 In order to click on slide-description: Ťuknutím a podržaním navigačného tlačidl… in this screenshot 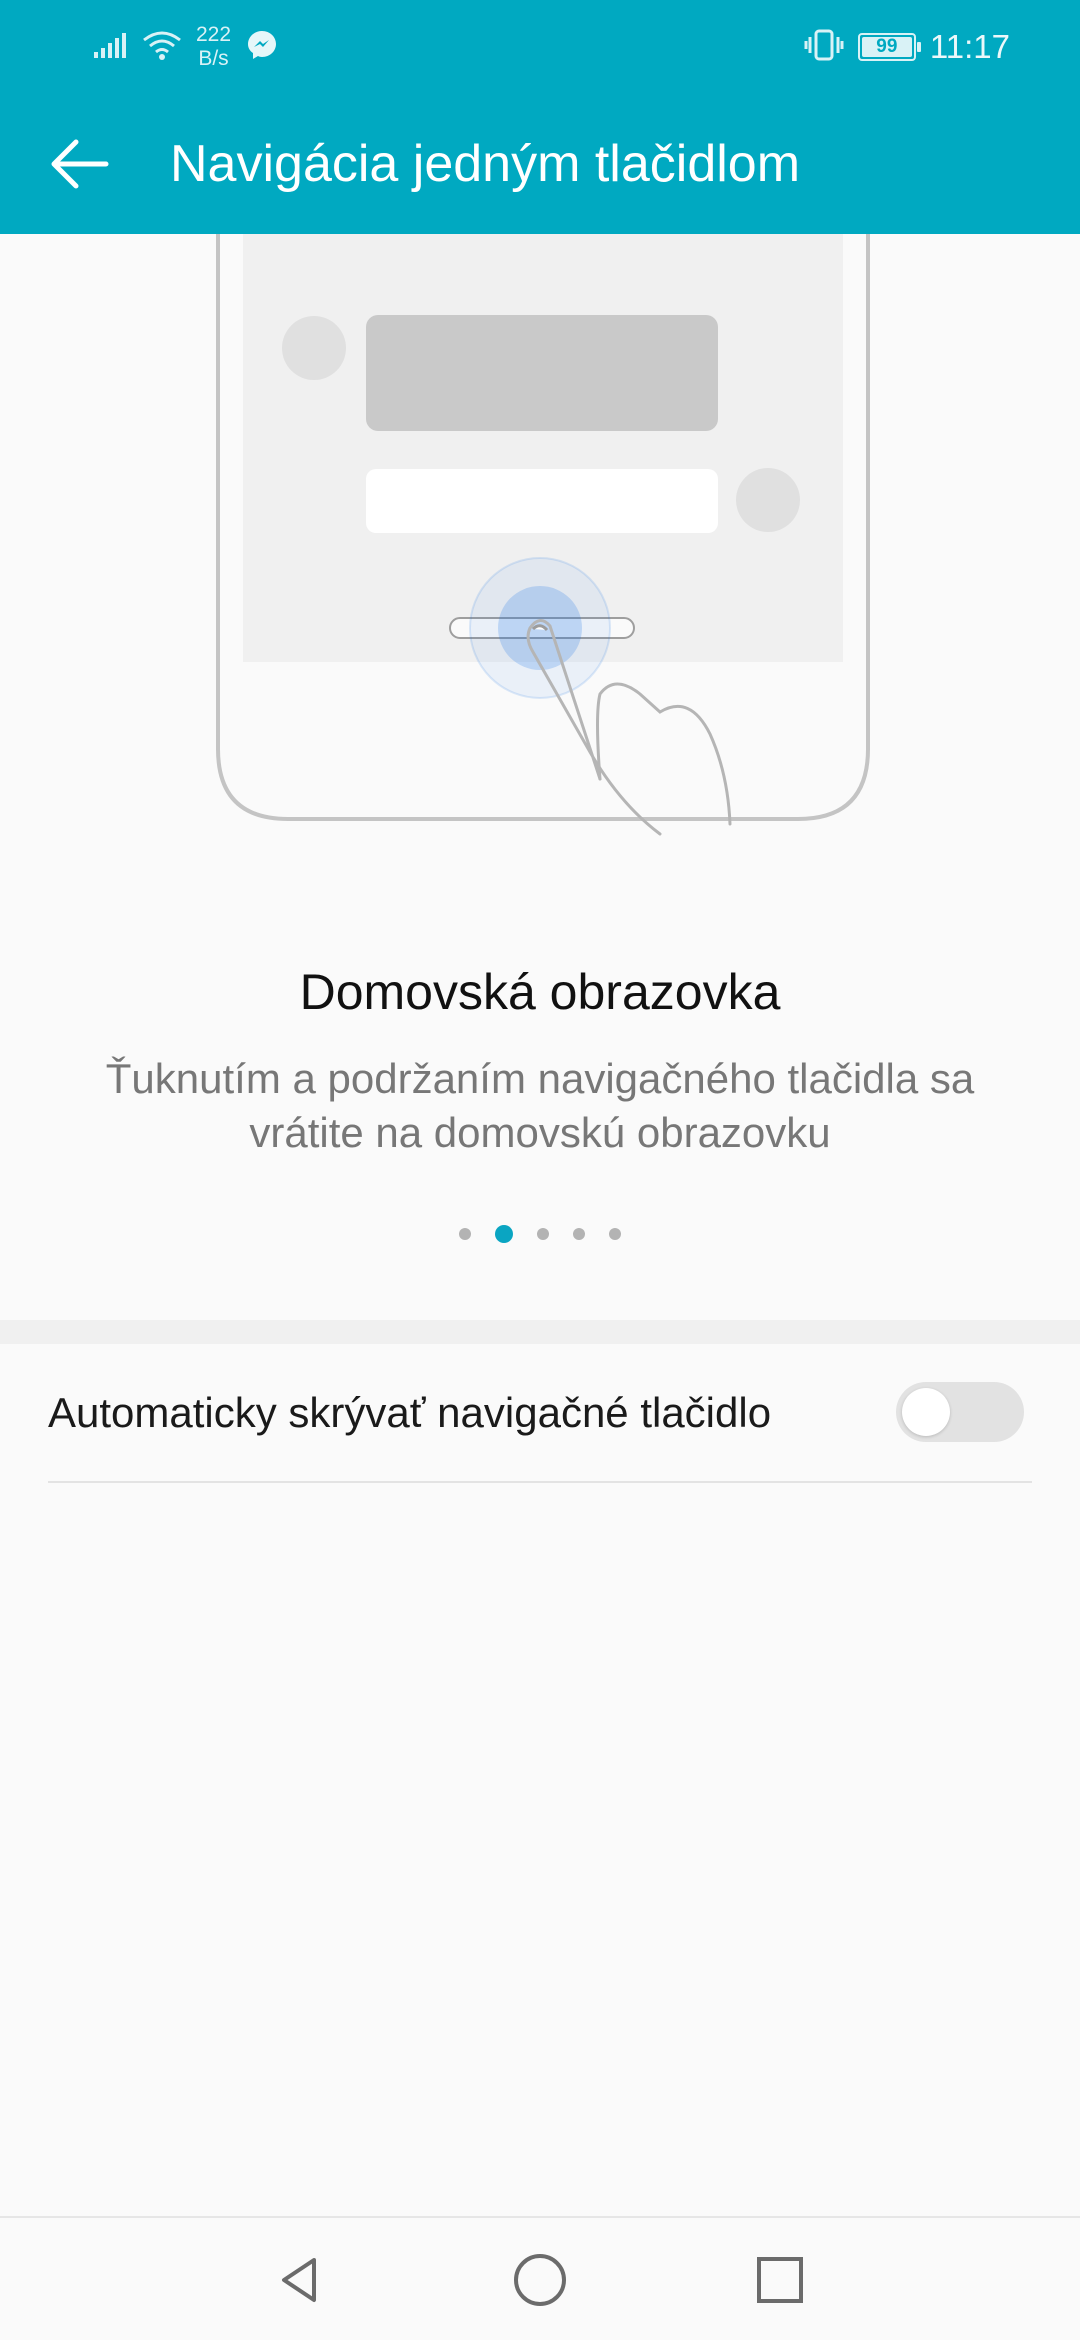, I will do `click(540, 1105)`.